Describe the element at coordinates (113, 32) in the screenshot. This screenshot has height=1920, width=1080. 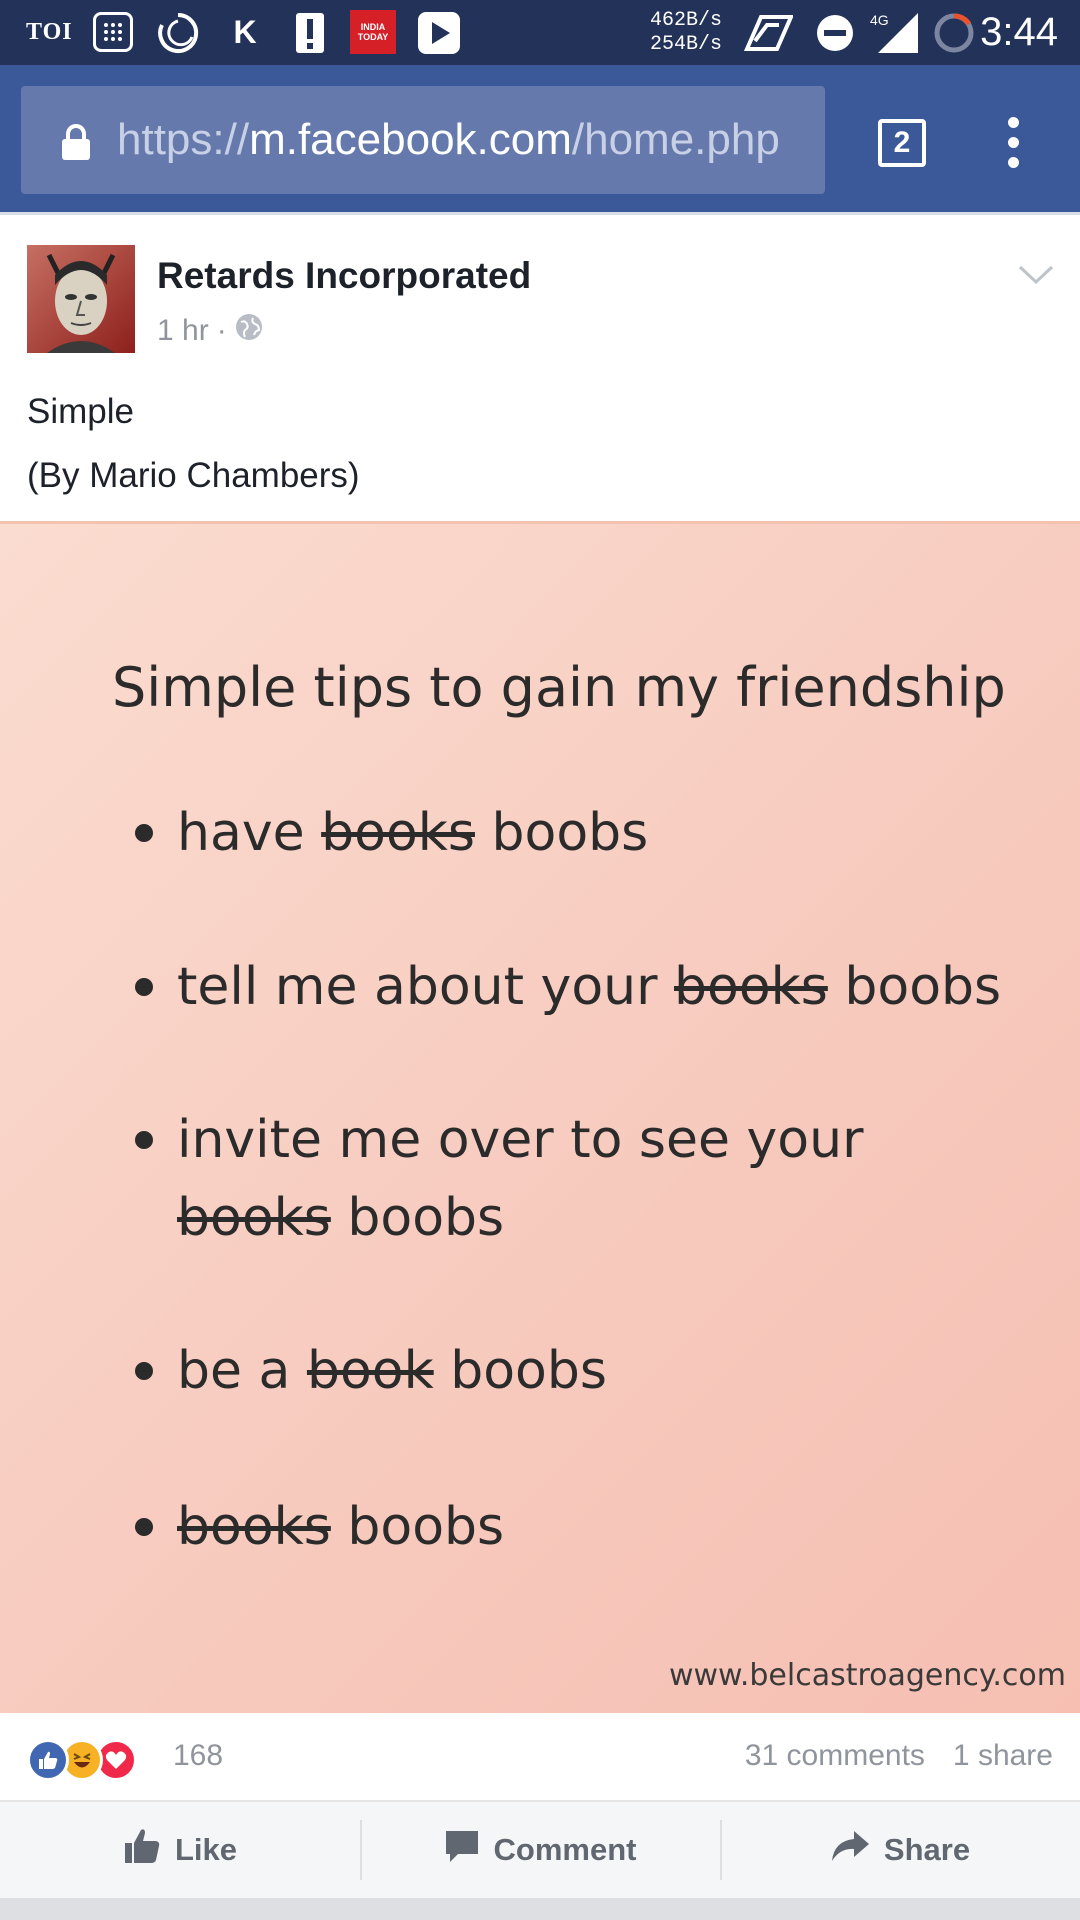
I see `calculator-notification-icon` at that location.